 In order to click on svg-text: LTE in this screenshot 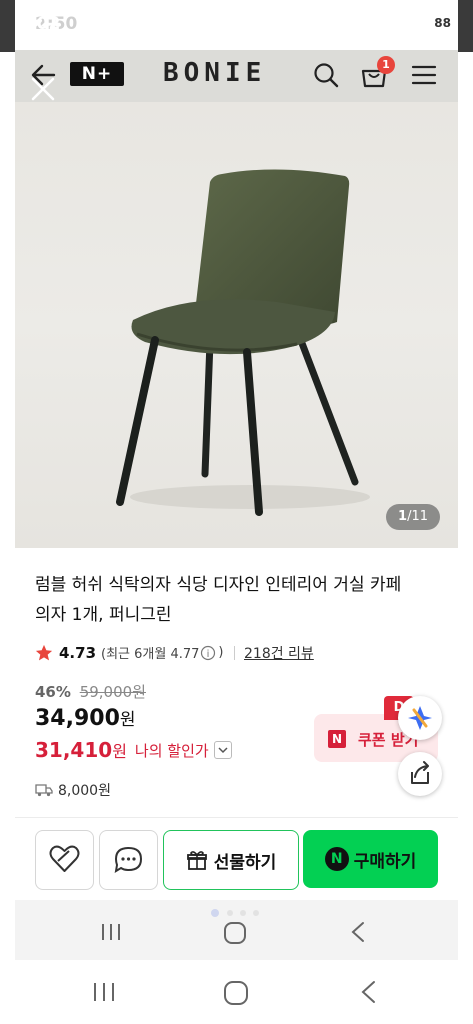, I will do `click(376, 26)`.